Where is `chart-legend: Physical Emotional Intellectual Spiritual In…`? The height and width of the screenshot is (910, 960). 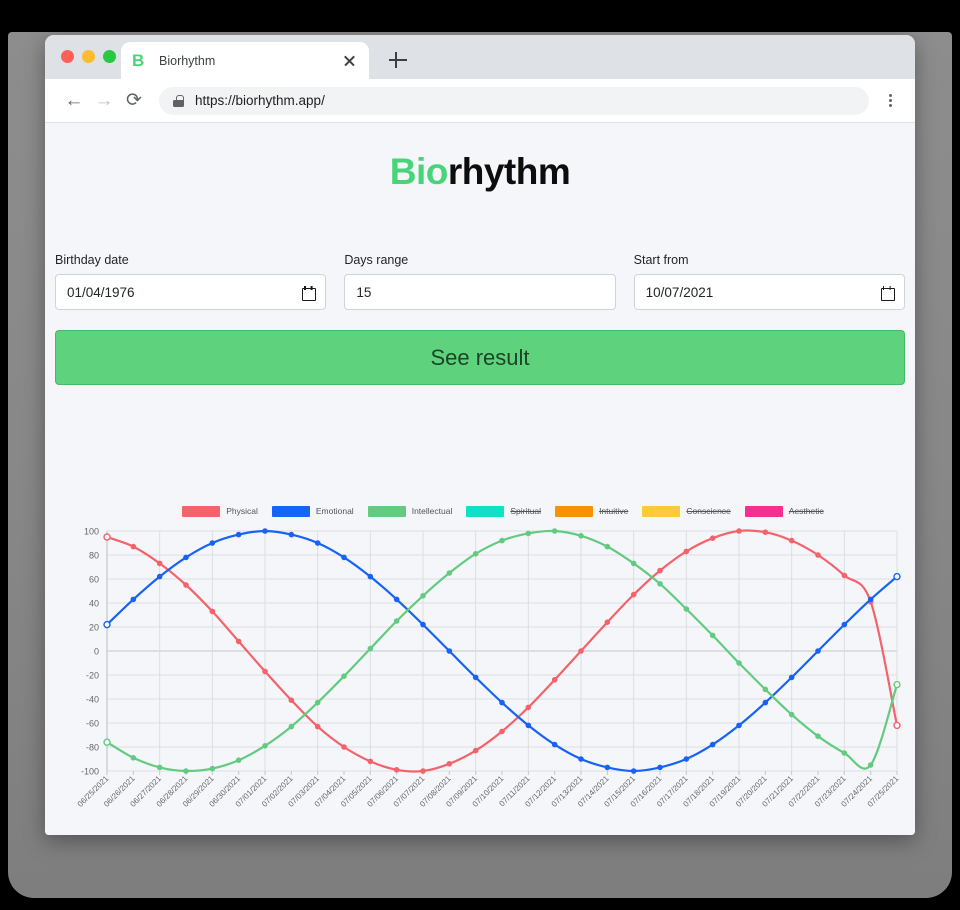 chart-legend: Physical Emotional Intellectual Spiritual In… is located at coordinates (480, 511).